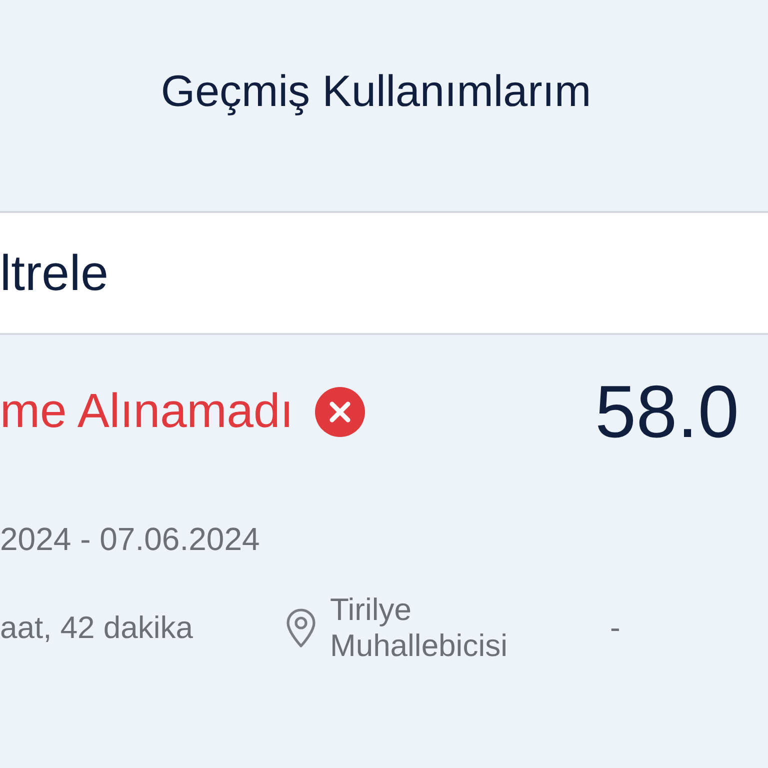 The image size is (768, 768). What do you see at coordinates (130, 539) in the screenshot?
I see `date-range: 2024 - 07.06.2024` at bounding box center [130, 539].